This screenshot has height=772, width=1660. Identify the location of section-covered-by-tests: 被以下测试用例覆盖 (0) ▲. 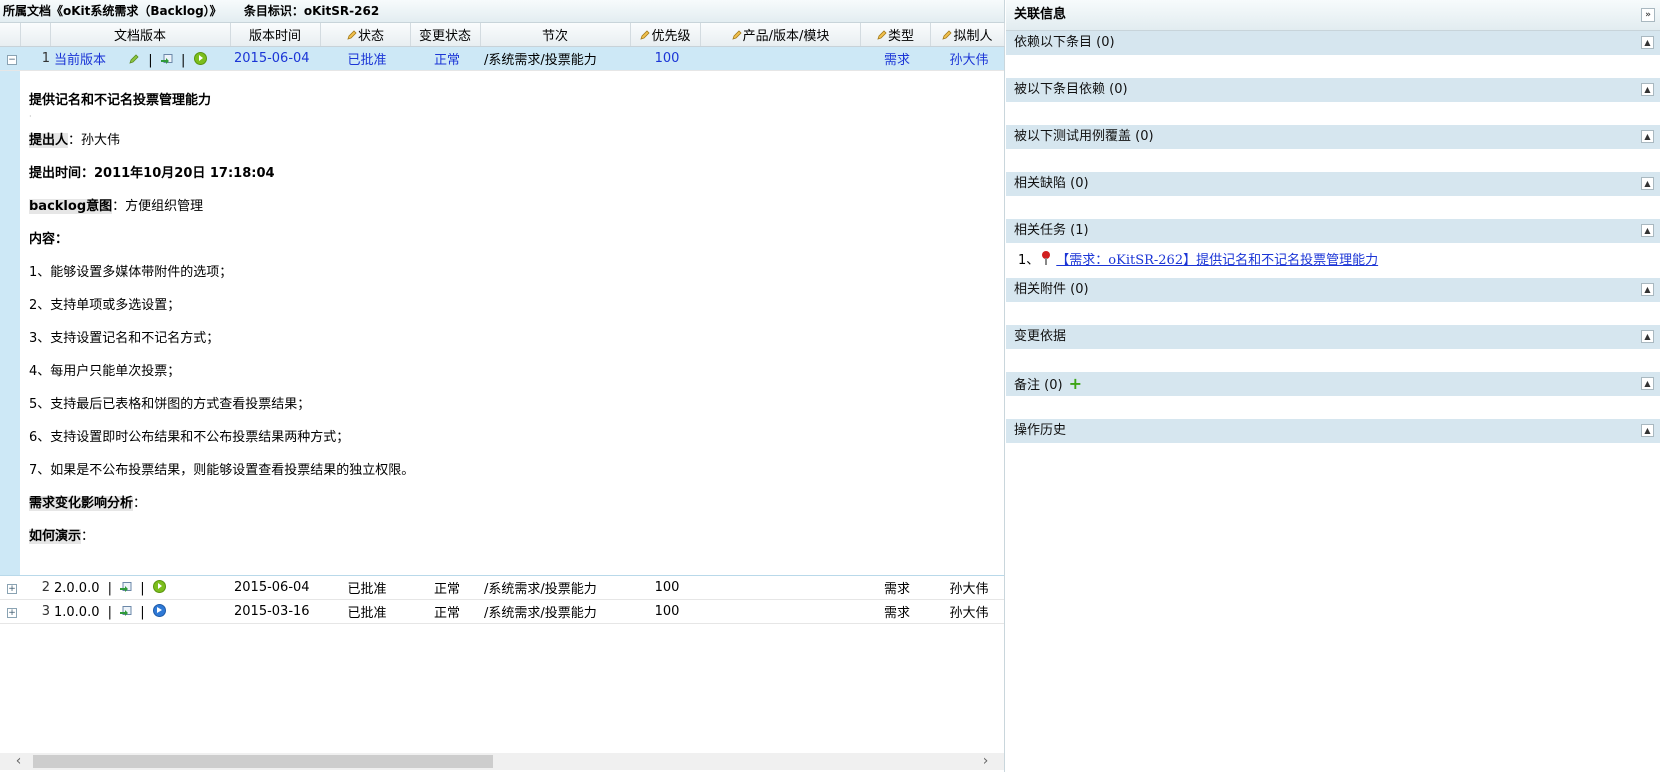
(1333, 148).